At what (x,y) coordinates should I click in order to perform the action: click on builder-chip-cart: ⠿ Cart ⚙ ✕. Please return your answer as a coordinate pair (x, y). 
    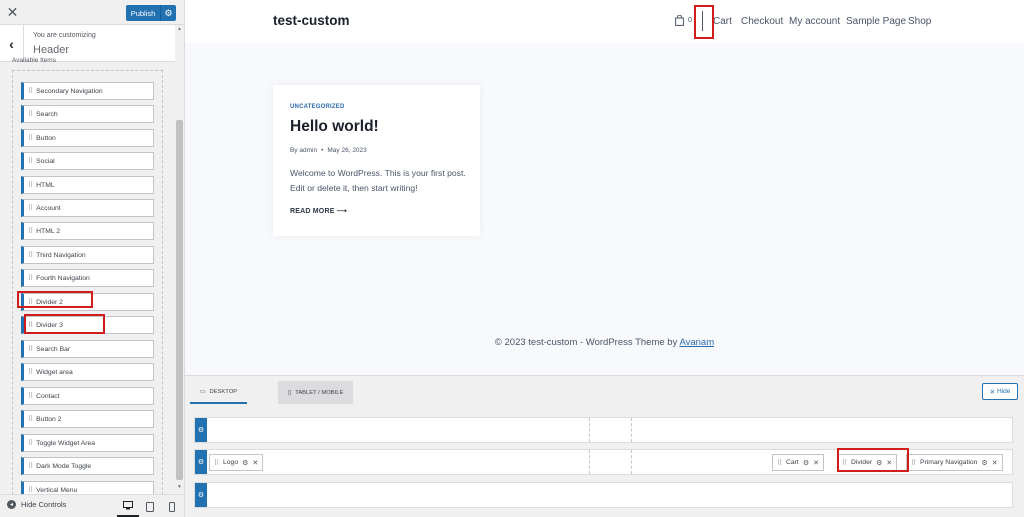
    Looking at the image, I should click on (798, 462).